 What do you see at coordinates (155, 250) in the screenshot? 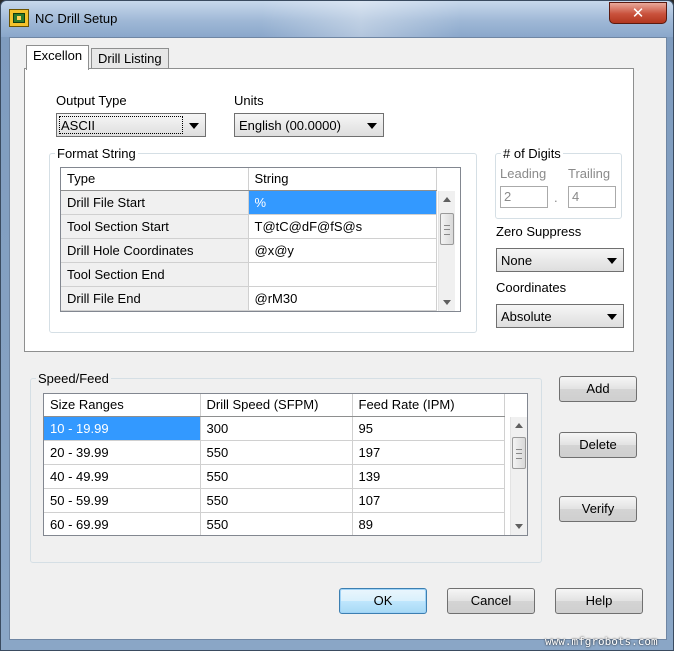
I see `row-type: Drill Hole Coordinates` at bounding box center [155, 250].